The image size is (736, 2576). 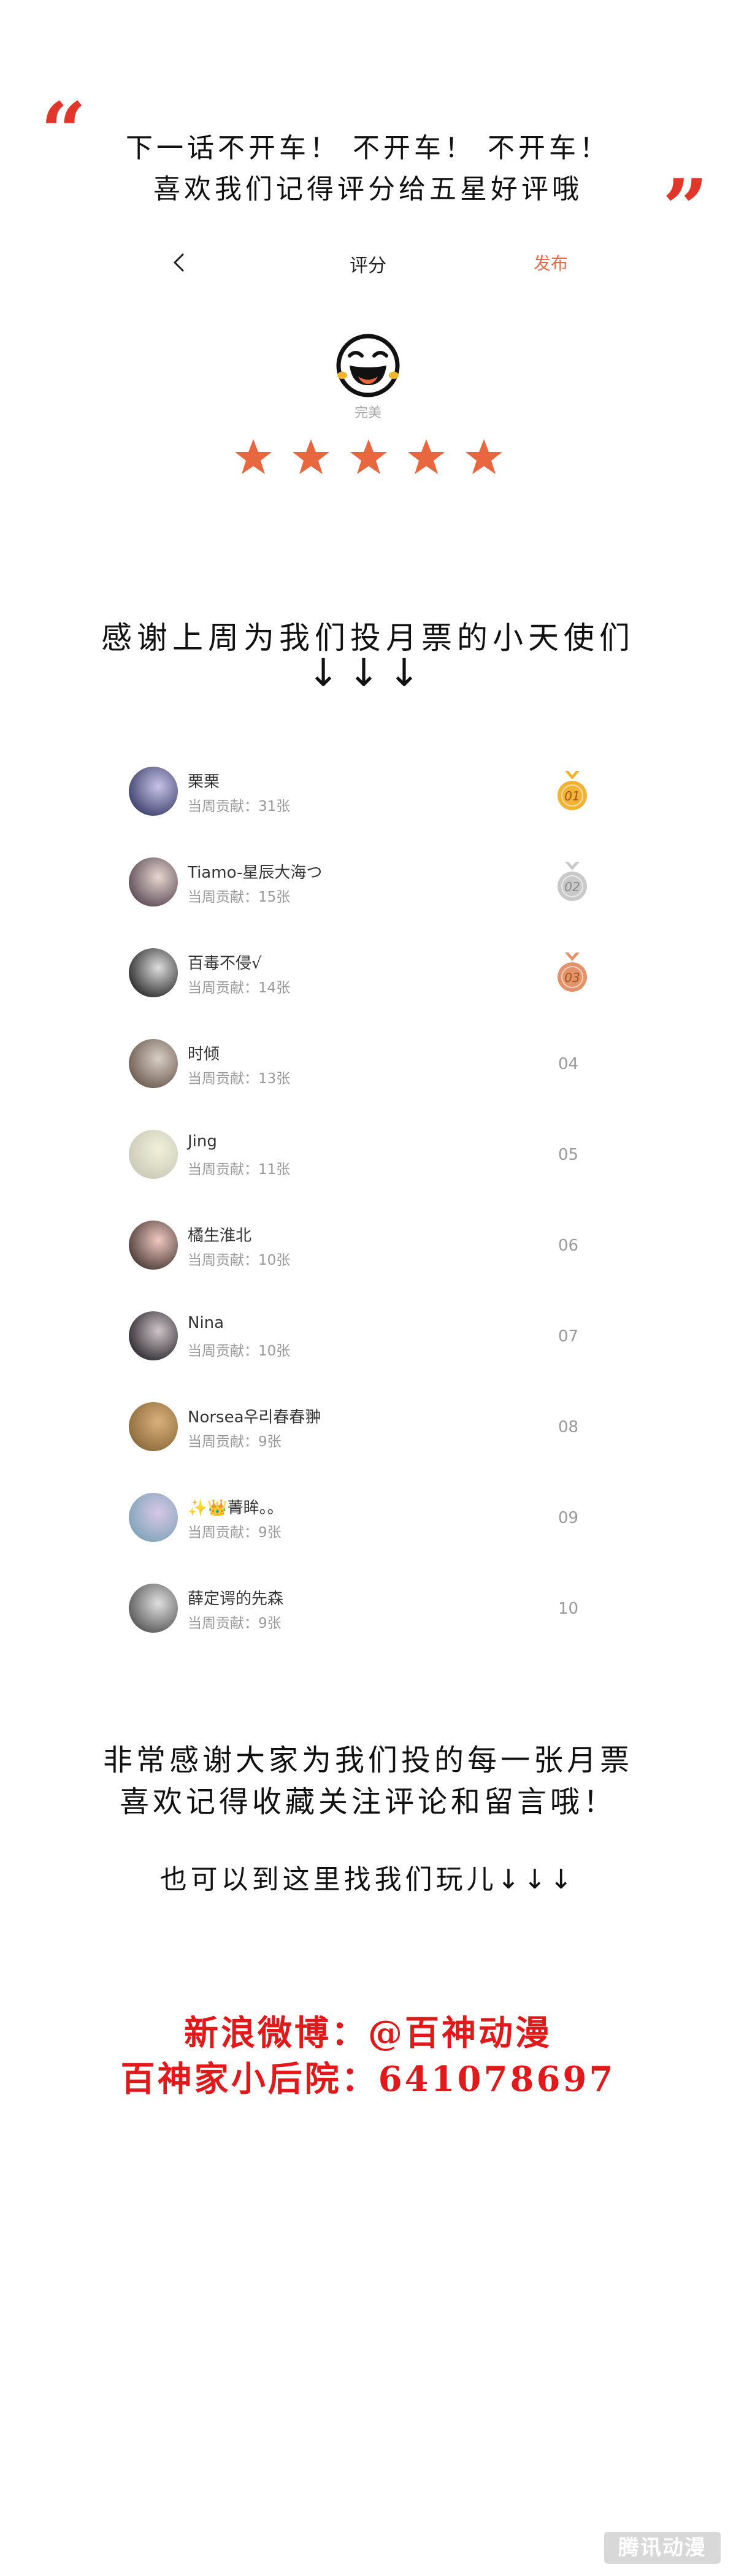 What do you see at coordinates (662, 2548) in the screenshot?
I see `watermark-logo: 腾讯动漫` at bounding box center [662, 2548].